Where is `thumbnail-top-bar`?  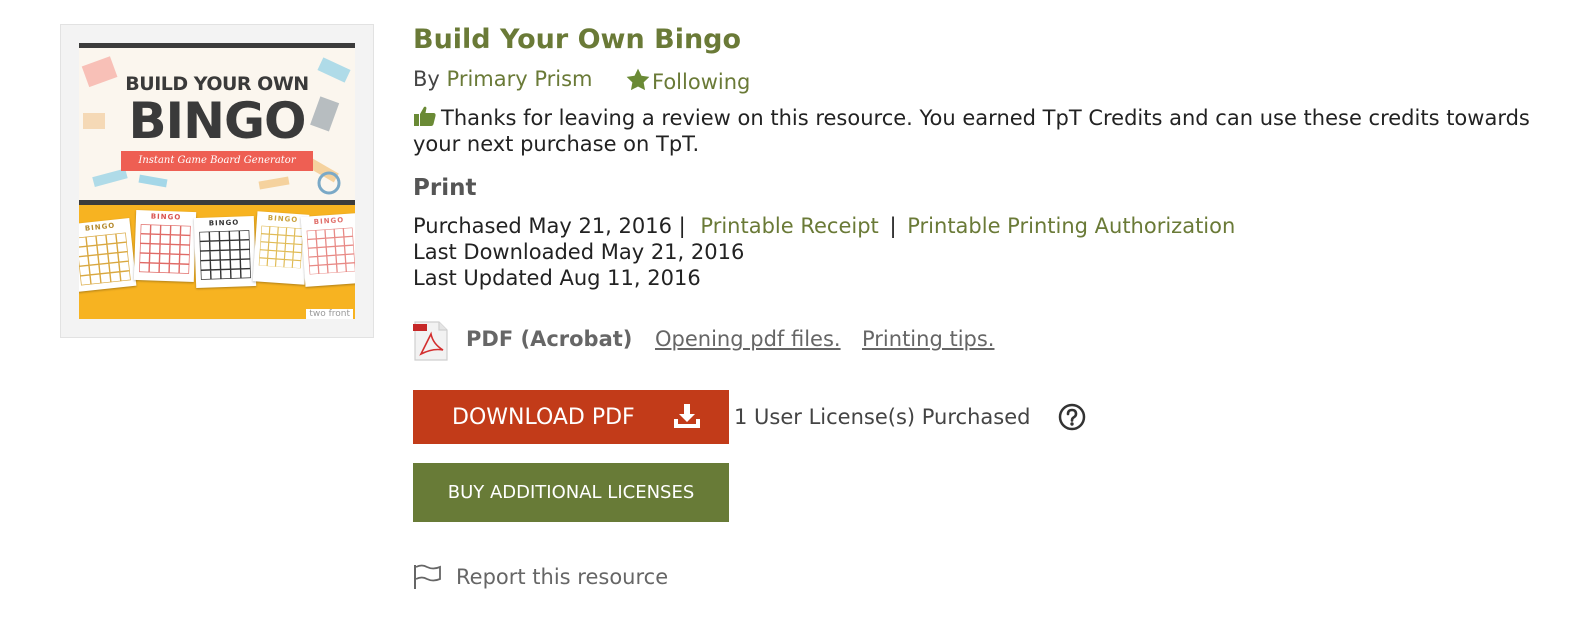 thumbnail-top-bar is located at coordinates (217, 45).